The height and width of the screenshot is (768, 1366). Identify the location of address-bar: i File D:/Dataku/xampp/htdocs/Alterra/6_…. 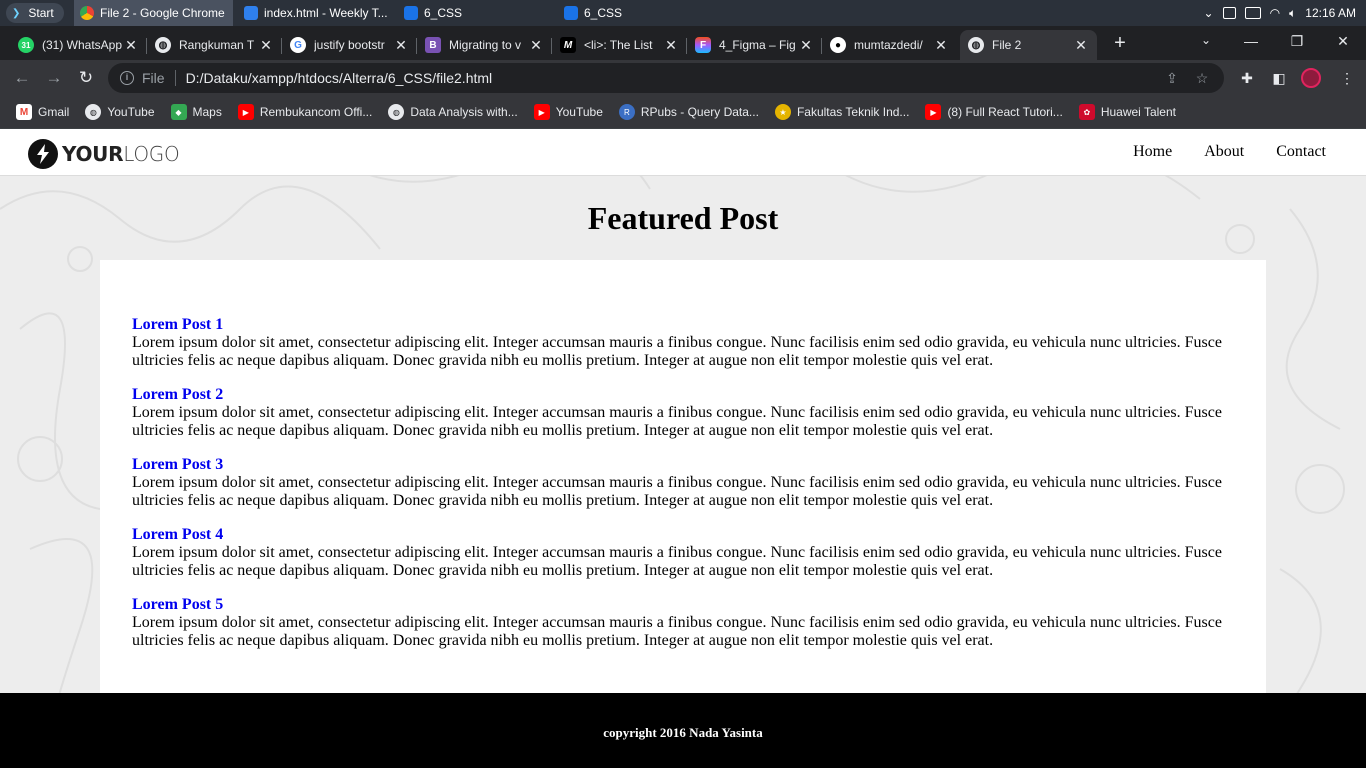
(666, 78).